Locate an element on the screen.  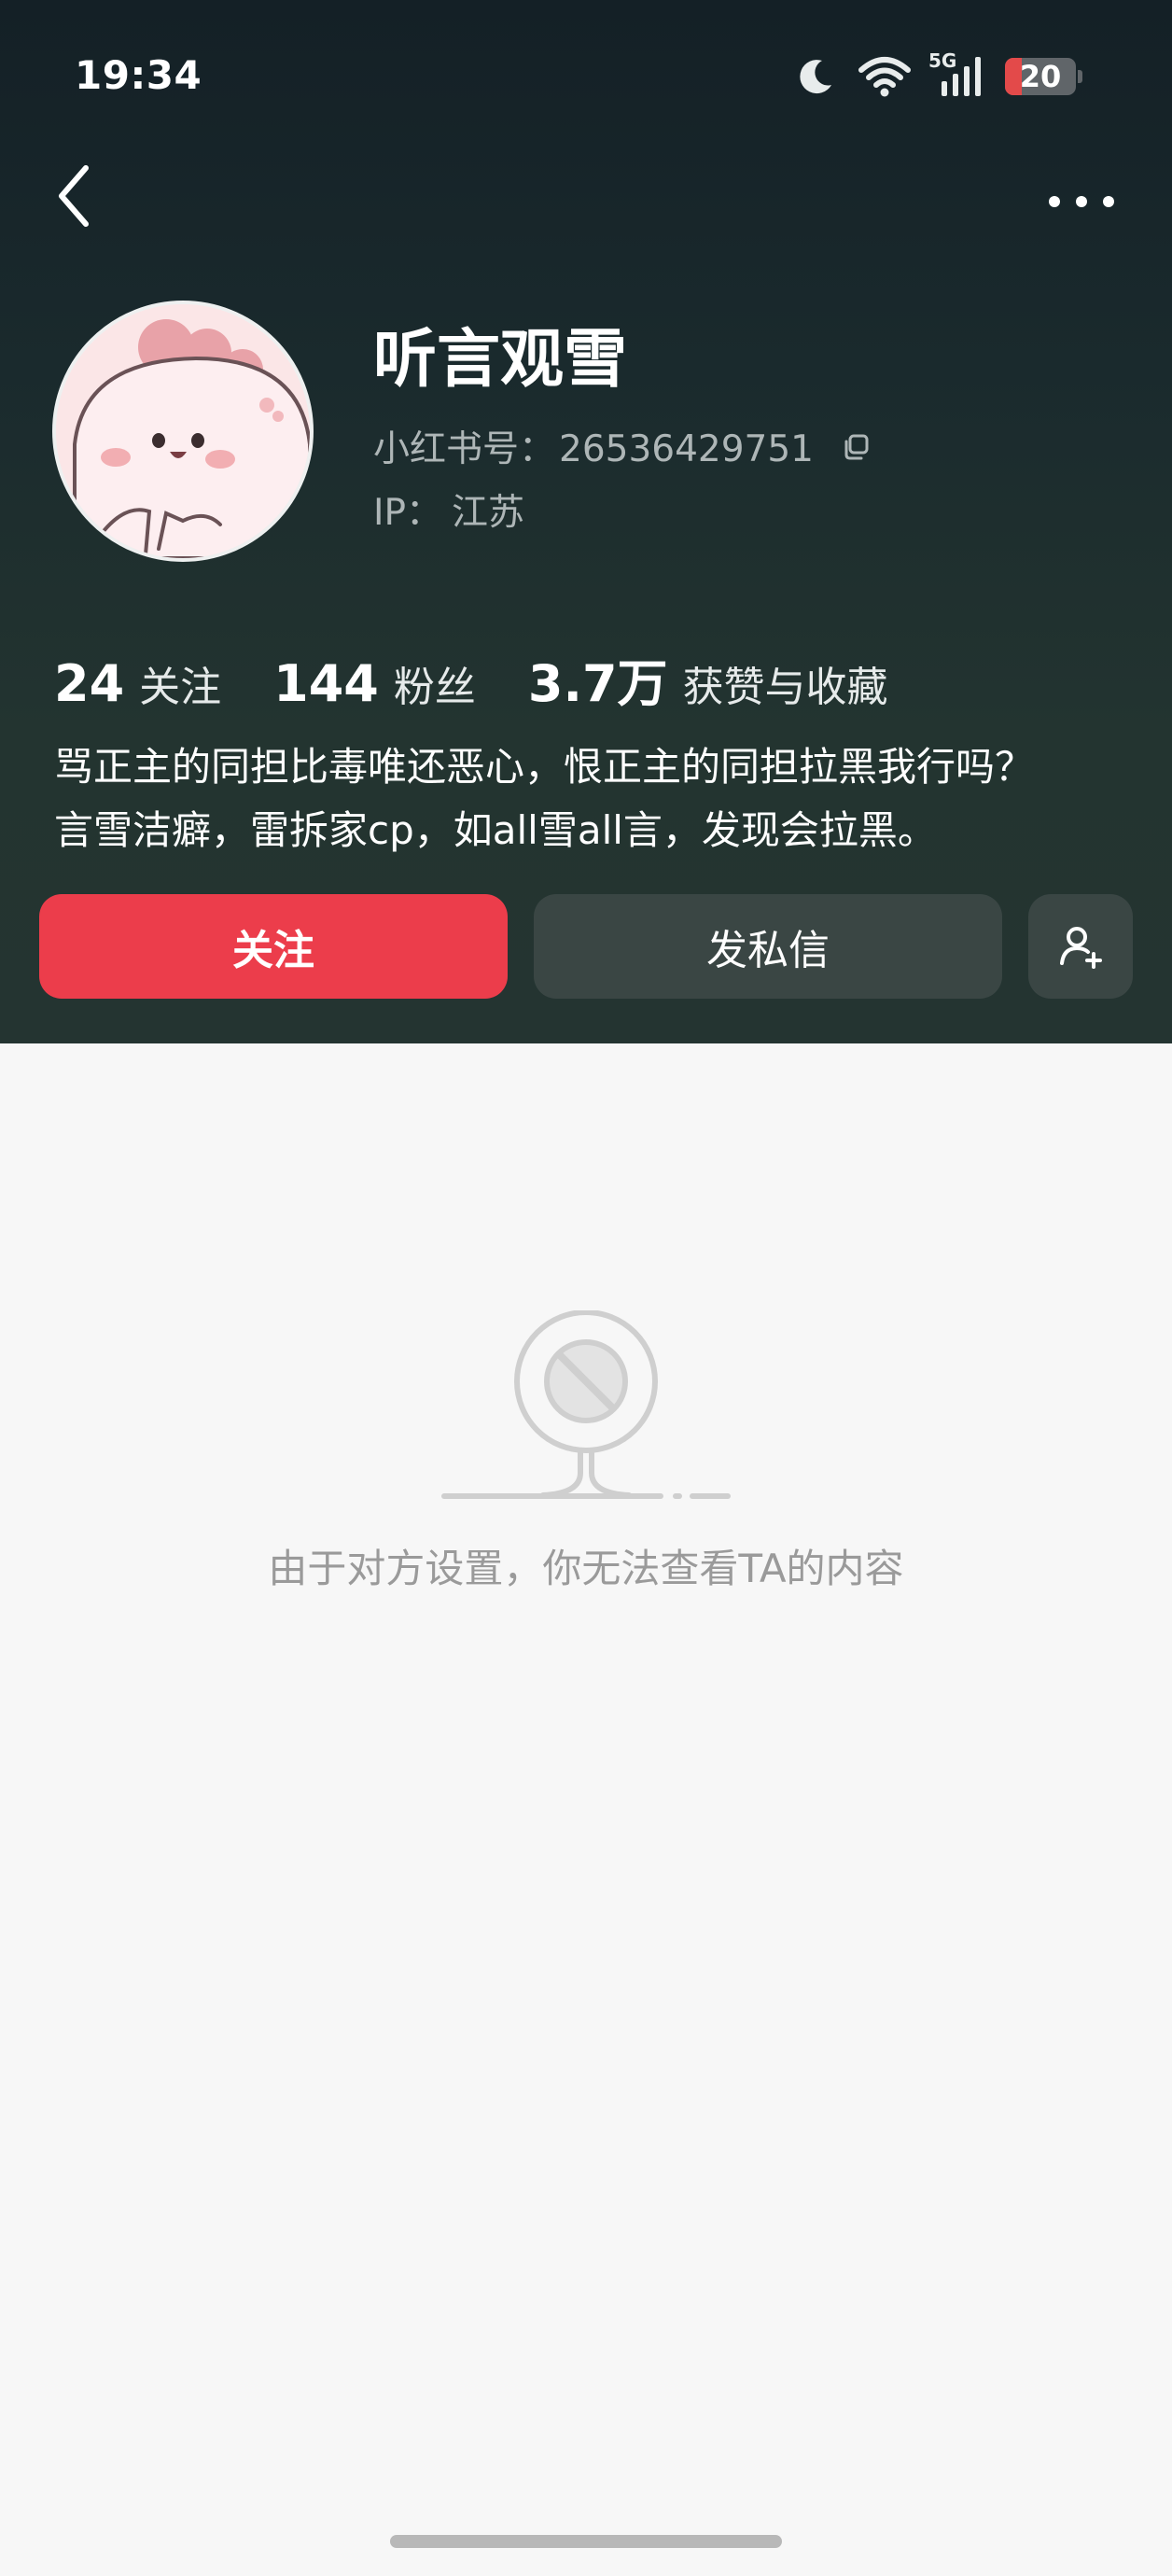
bio-line: 言雪洁癖，雷拆家cp，如all雪all言，发现会拉黑。 is located at coordinates (495, 830).